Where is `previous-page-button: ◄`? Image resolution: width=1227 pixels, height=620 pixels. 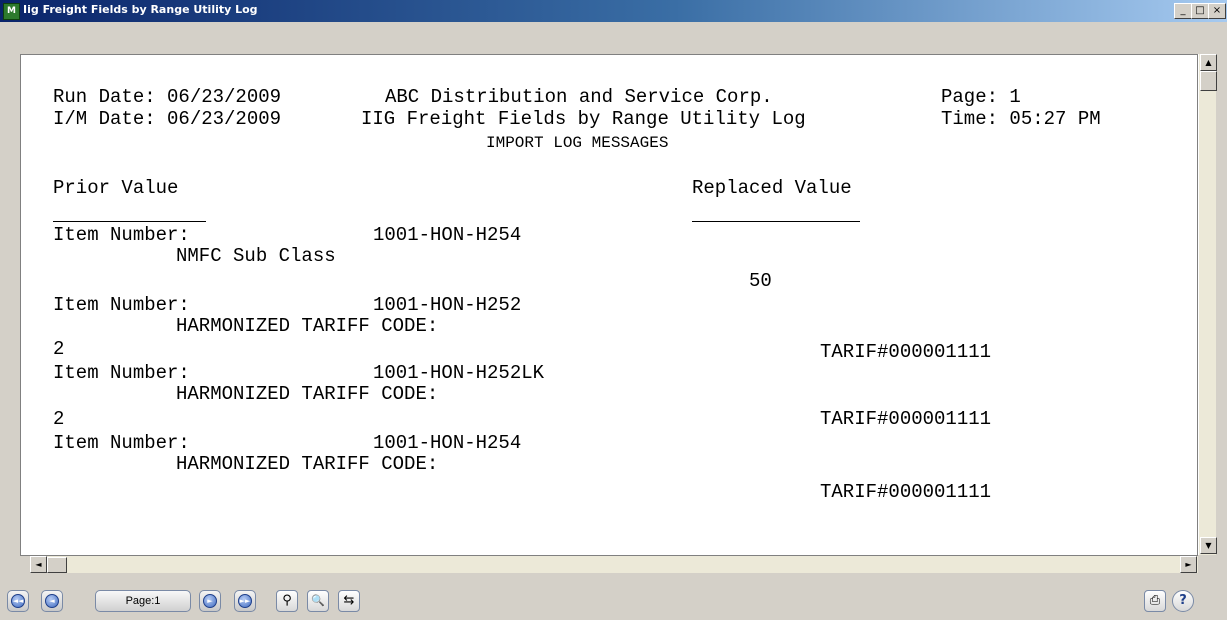 previous-page-button: ◄ is located at coordinates (52, 601).